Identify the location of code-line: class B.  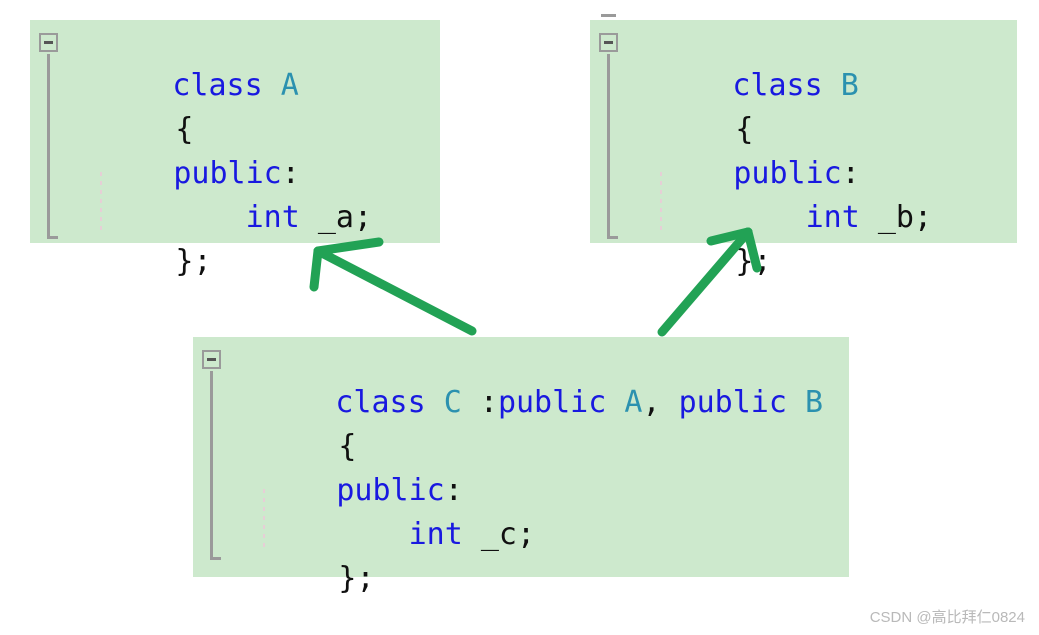
(803, 61).